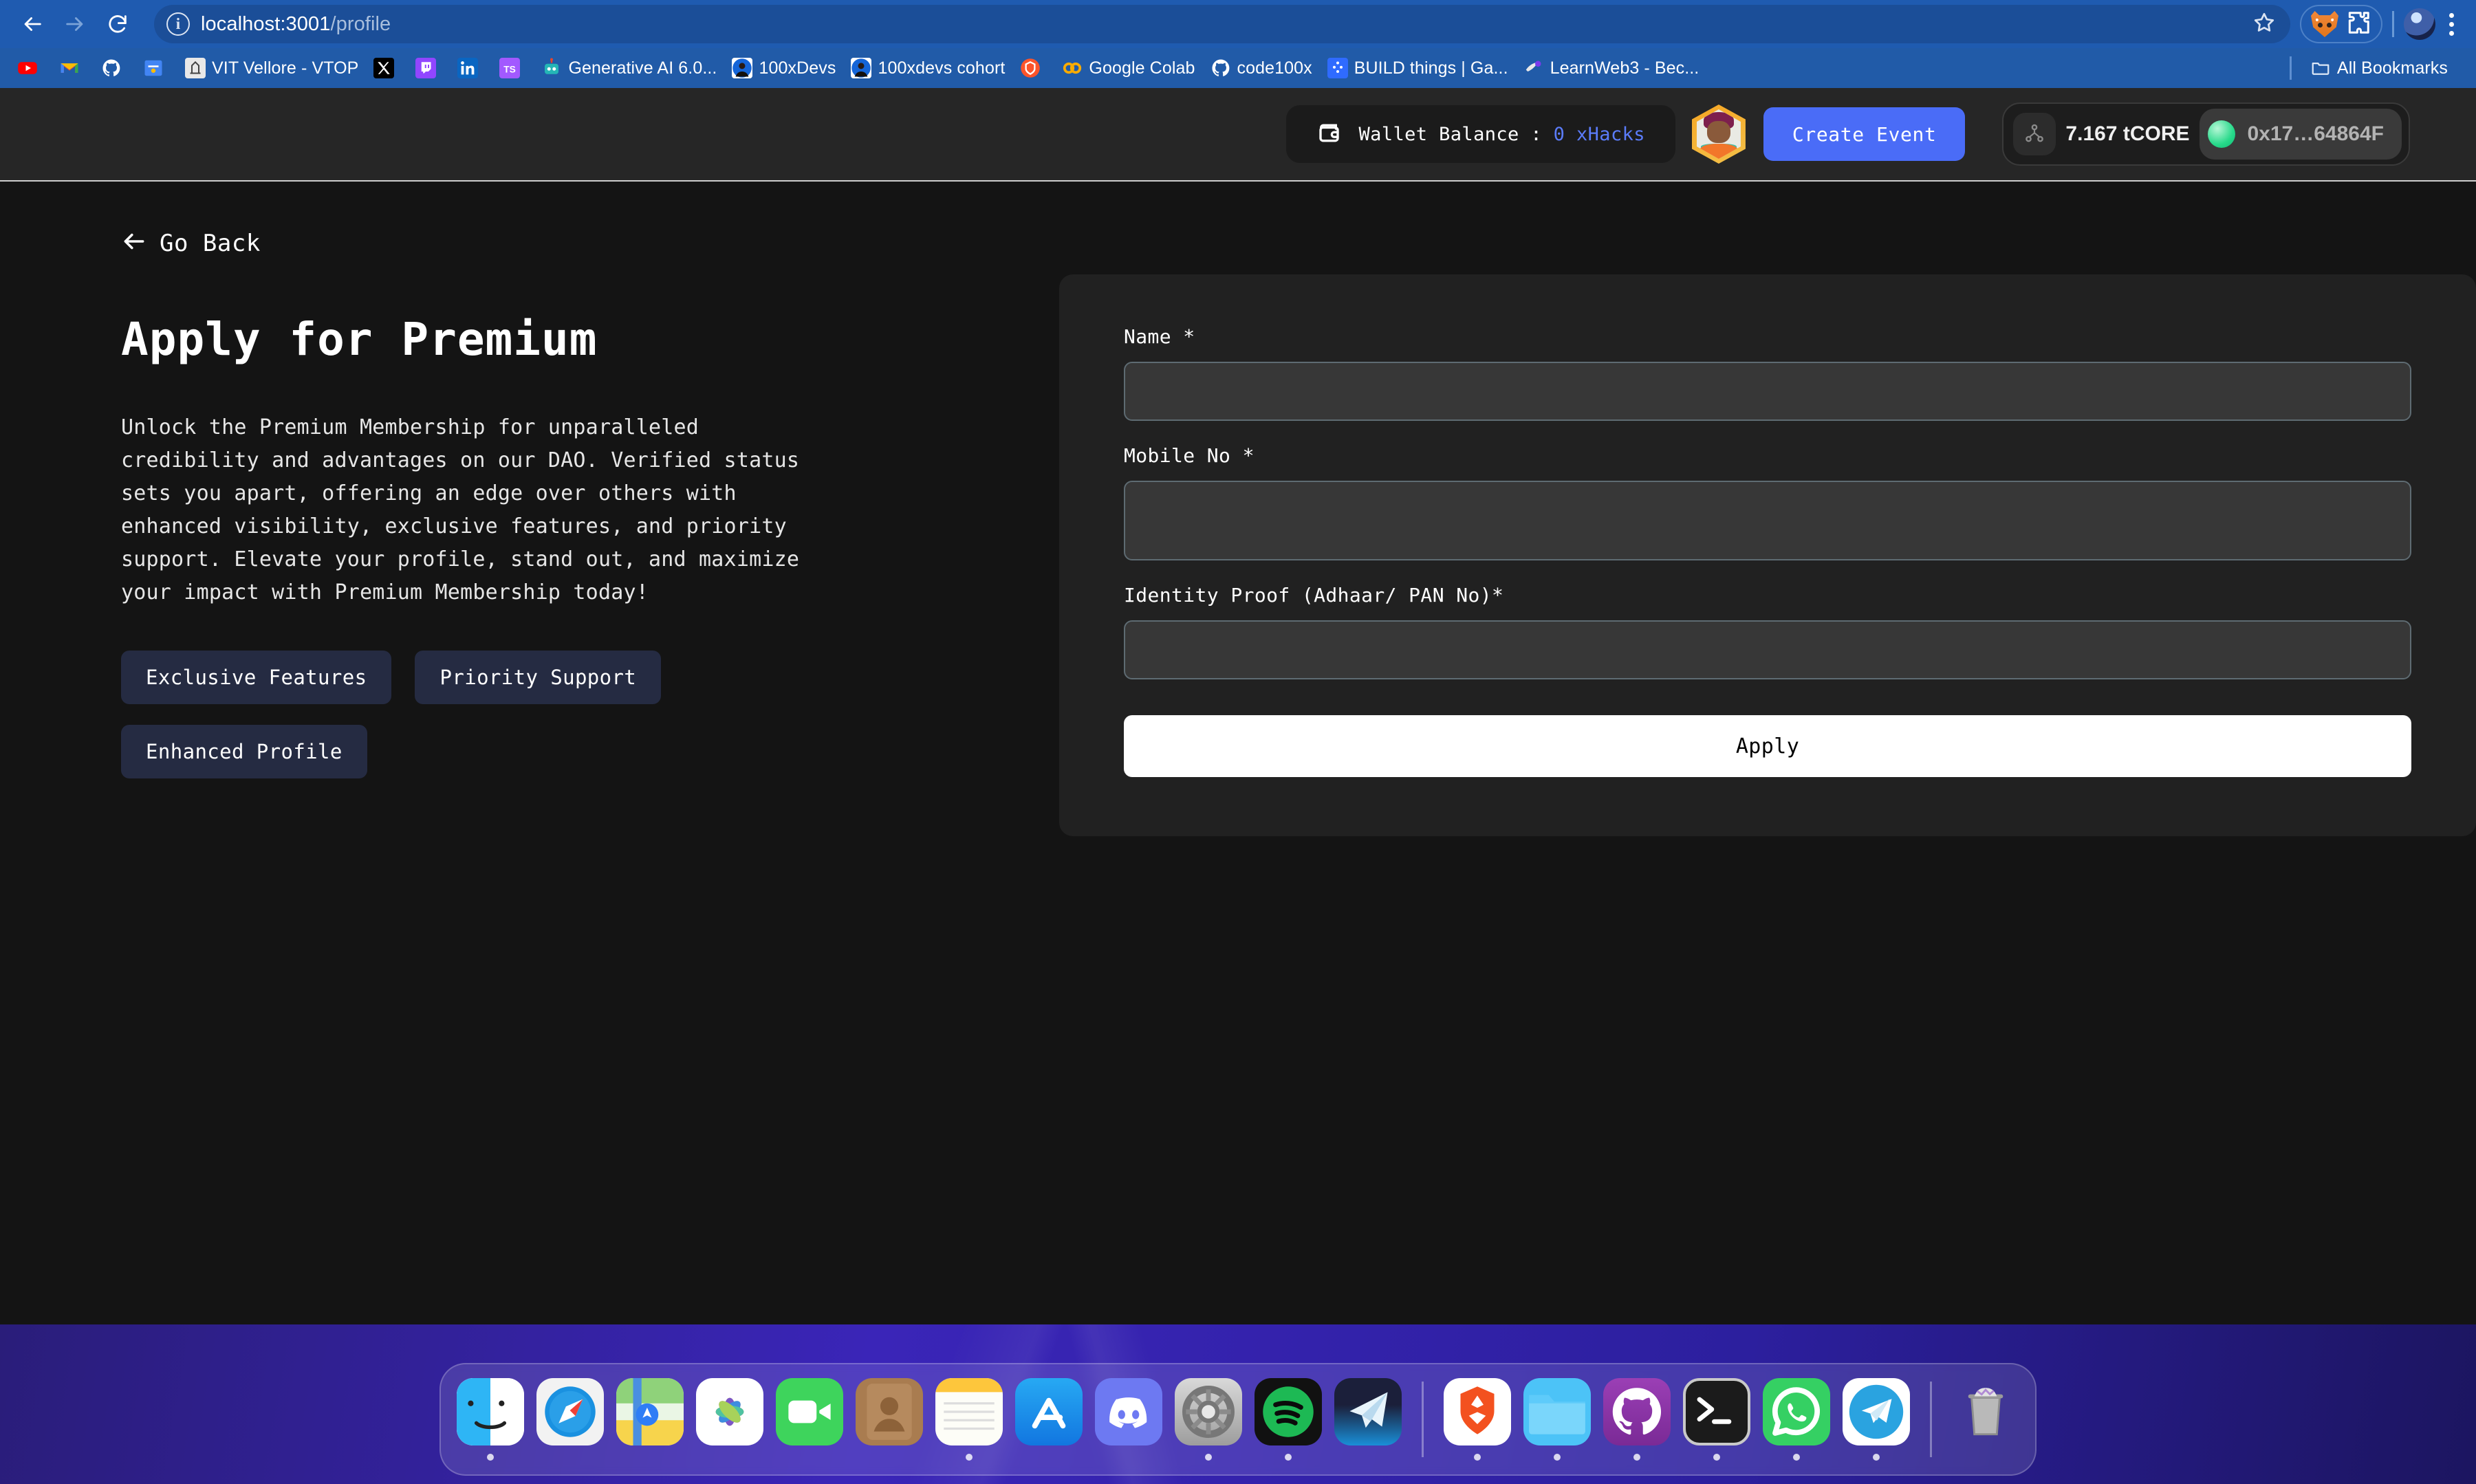 This screenshot has width=2476, height=1484. Describe the element at coordinates (538, 677) in the screenshot. I see `feature-chip-priority-support: Priority Support` at that location.